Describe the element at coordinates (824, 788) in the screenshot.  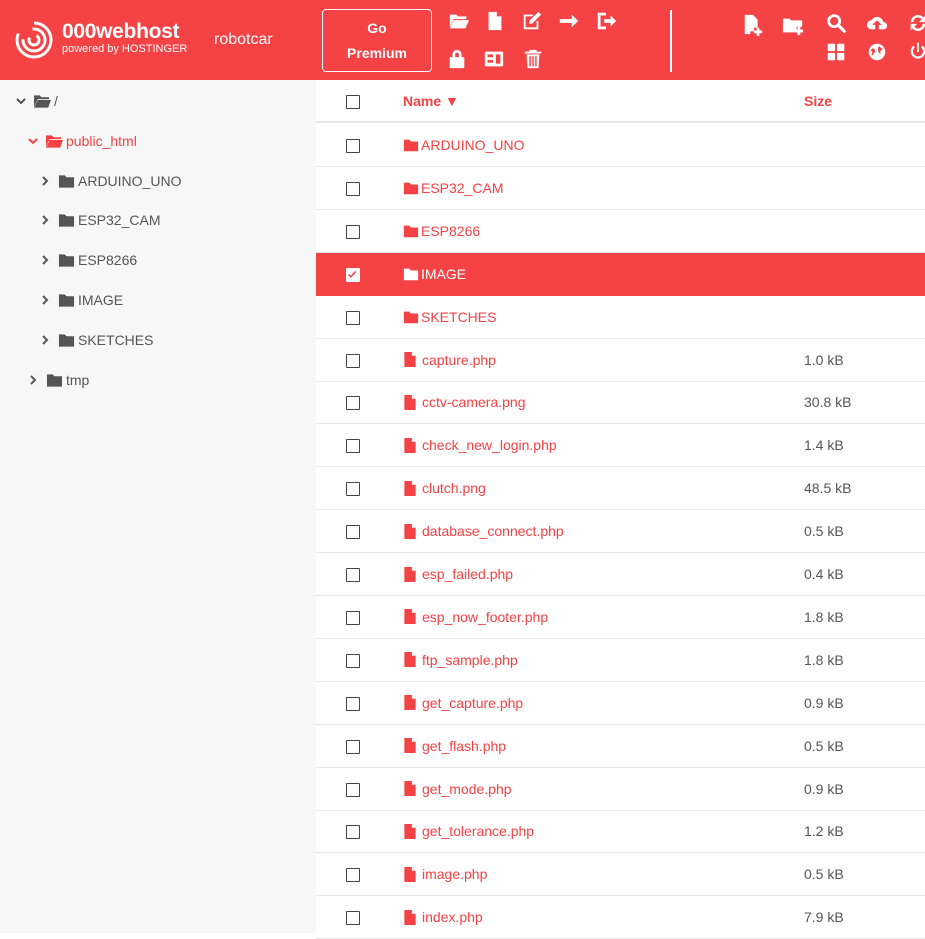
I see `item-size: 0.9 kB` at that location.